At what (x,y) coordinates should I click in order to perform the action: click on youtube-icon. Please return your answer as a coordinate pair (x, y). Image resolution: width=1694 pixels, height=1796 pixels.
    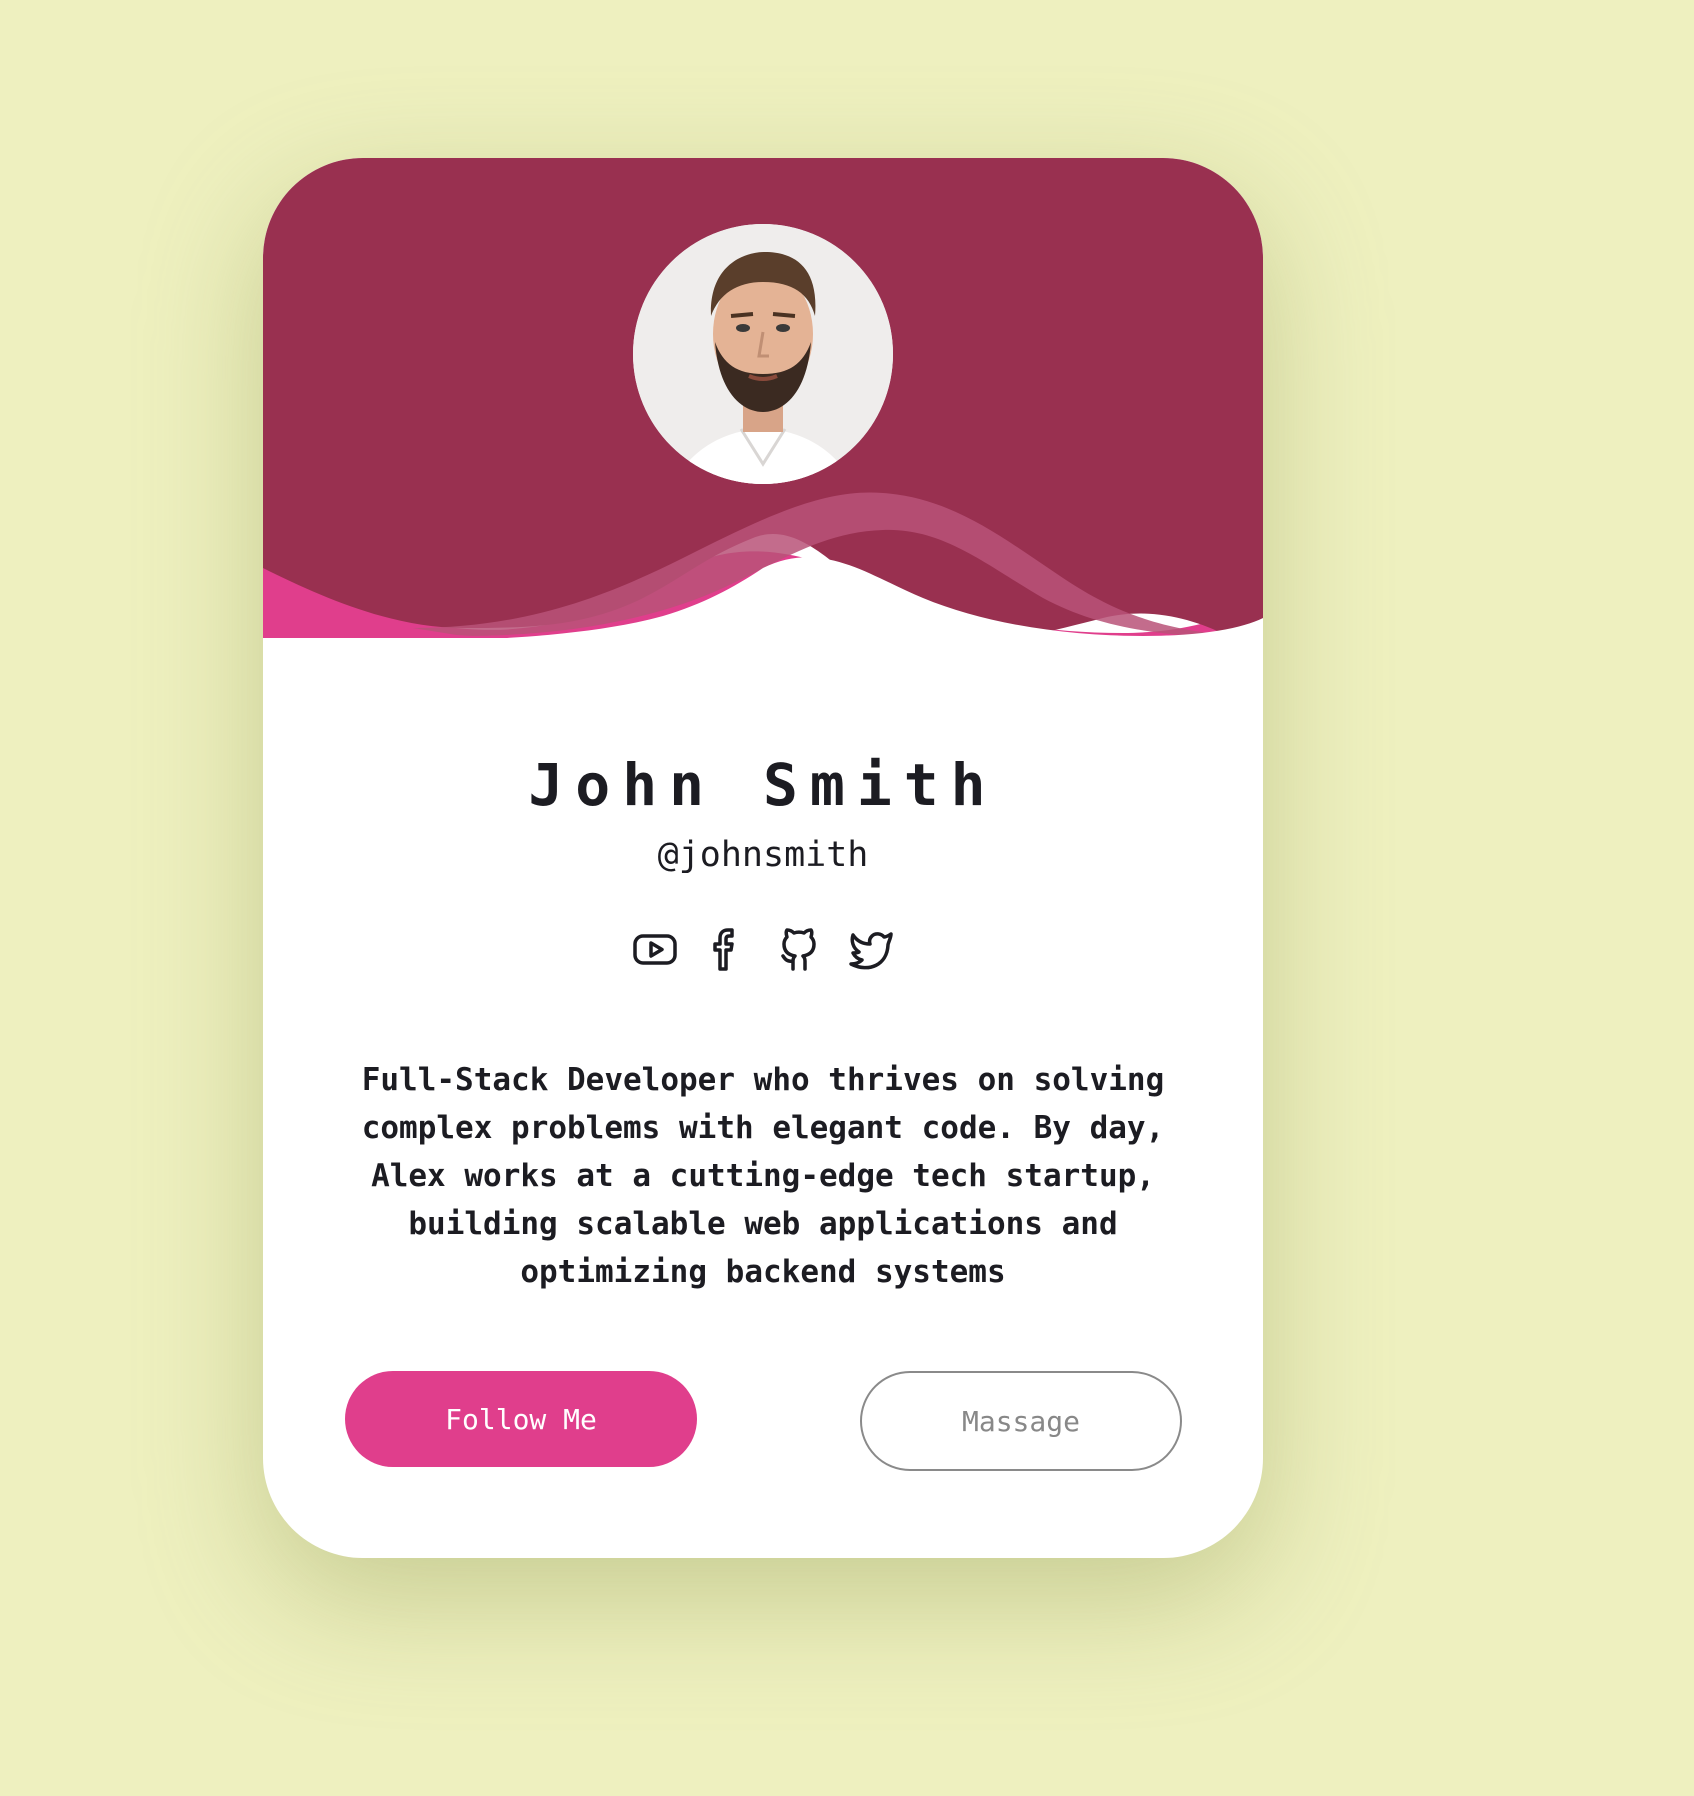
    Looking at the image, I should click on (655, 949).